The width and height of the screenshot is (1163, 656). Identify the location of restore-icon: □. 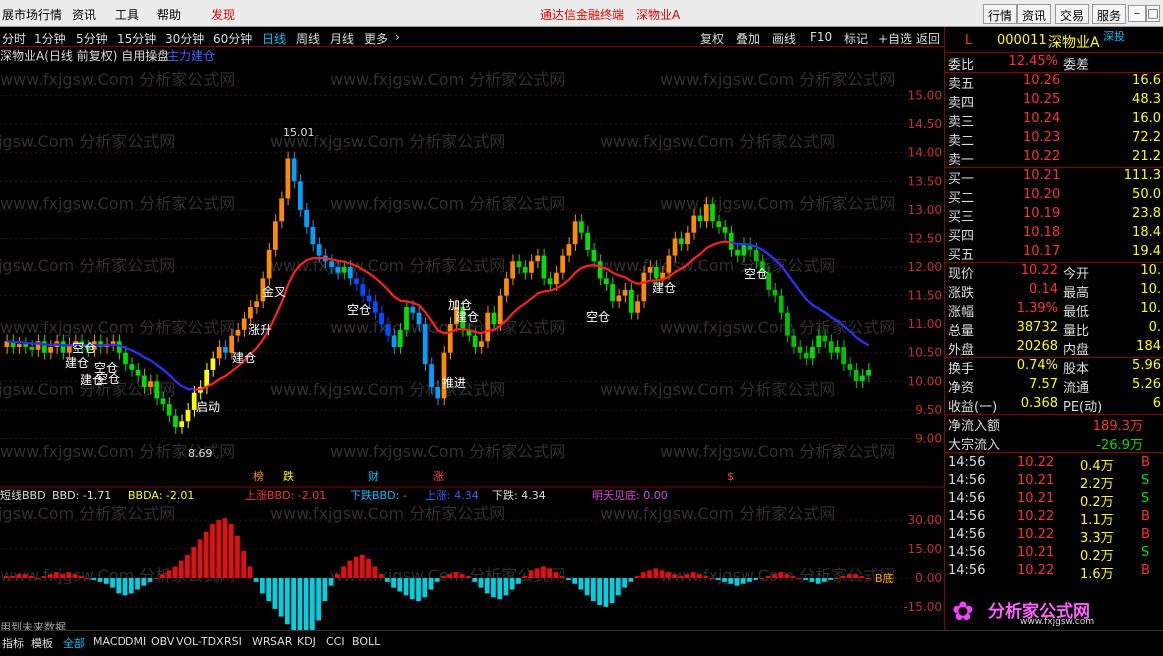
(1153, 13).